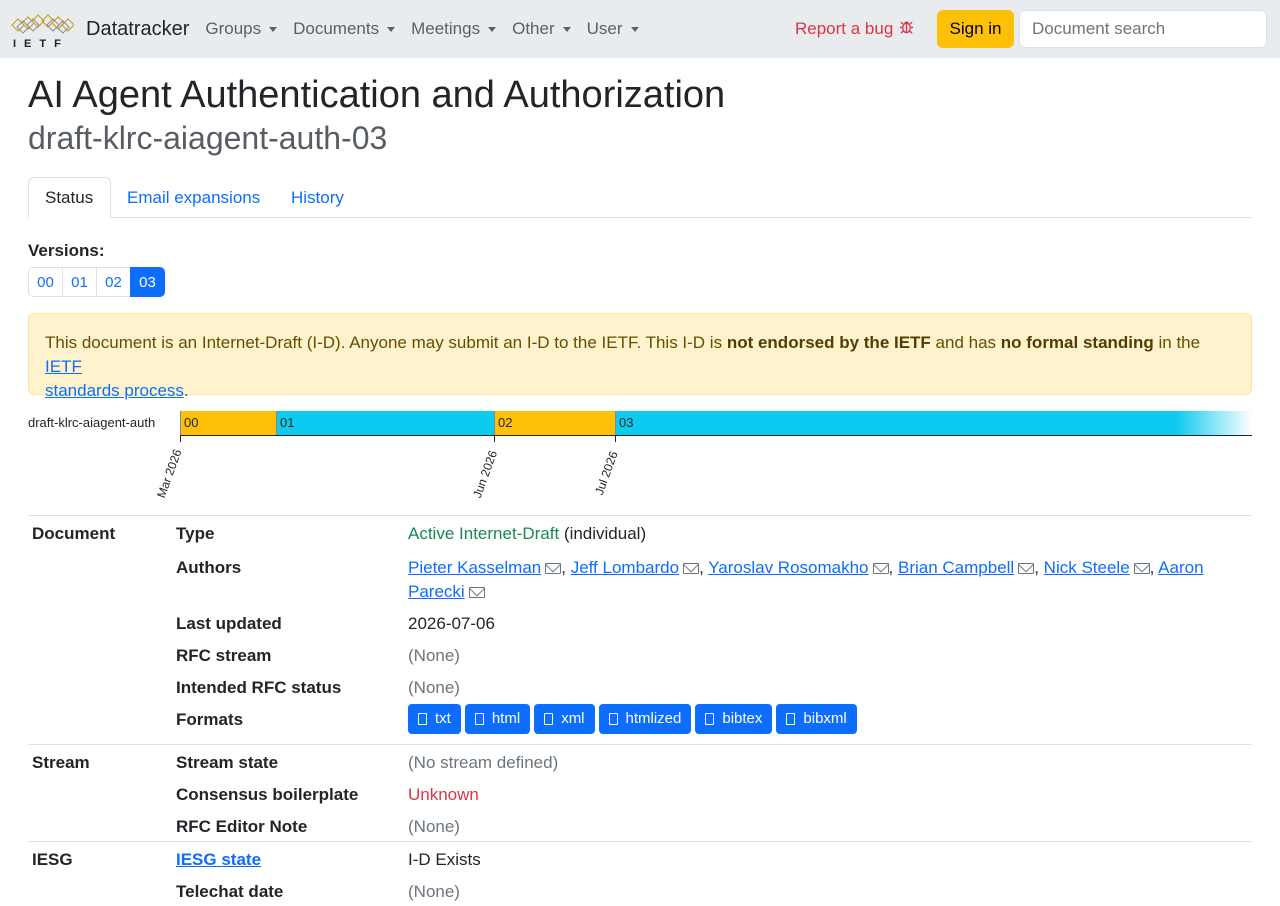 This screenshot has height=906, width=1280. What do you see at coordinates (434, 891) in the screenshot?
I see `telechat-date-value: (None)` at bounding box center [434, 891].